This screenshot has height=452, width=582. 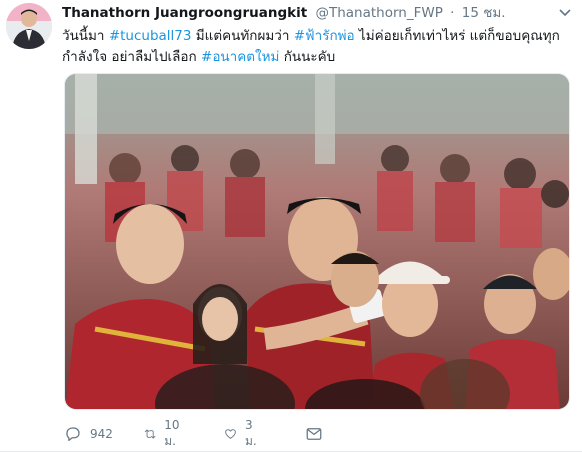 What do you see at coordinates (243, 433) in the screenshot?
I see `like-button: 3 ม.` at bounding box center [243, 433].